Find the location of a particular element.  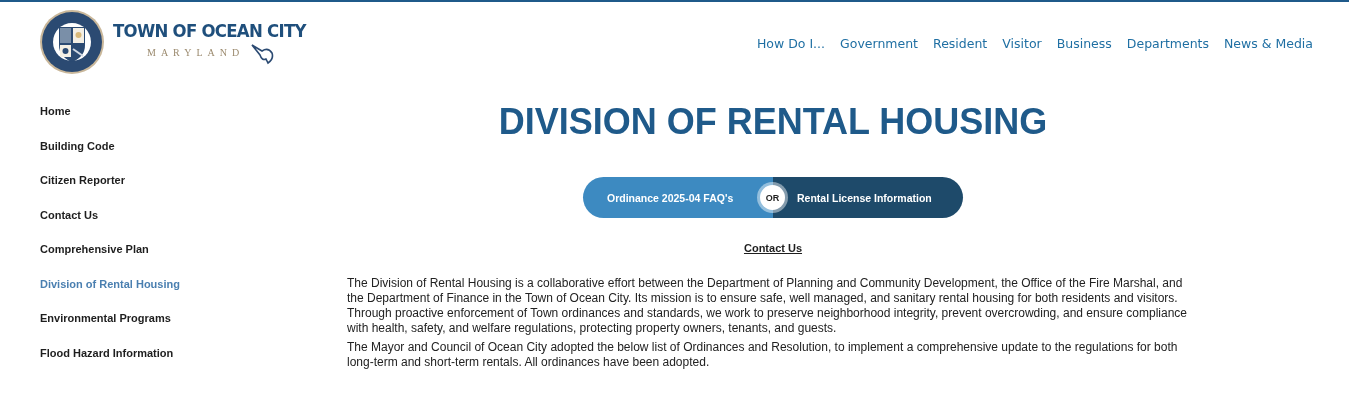

sidebar-link: Comprehensive Plan is located at coordinates (94, 250).